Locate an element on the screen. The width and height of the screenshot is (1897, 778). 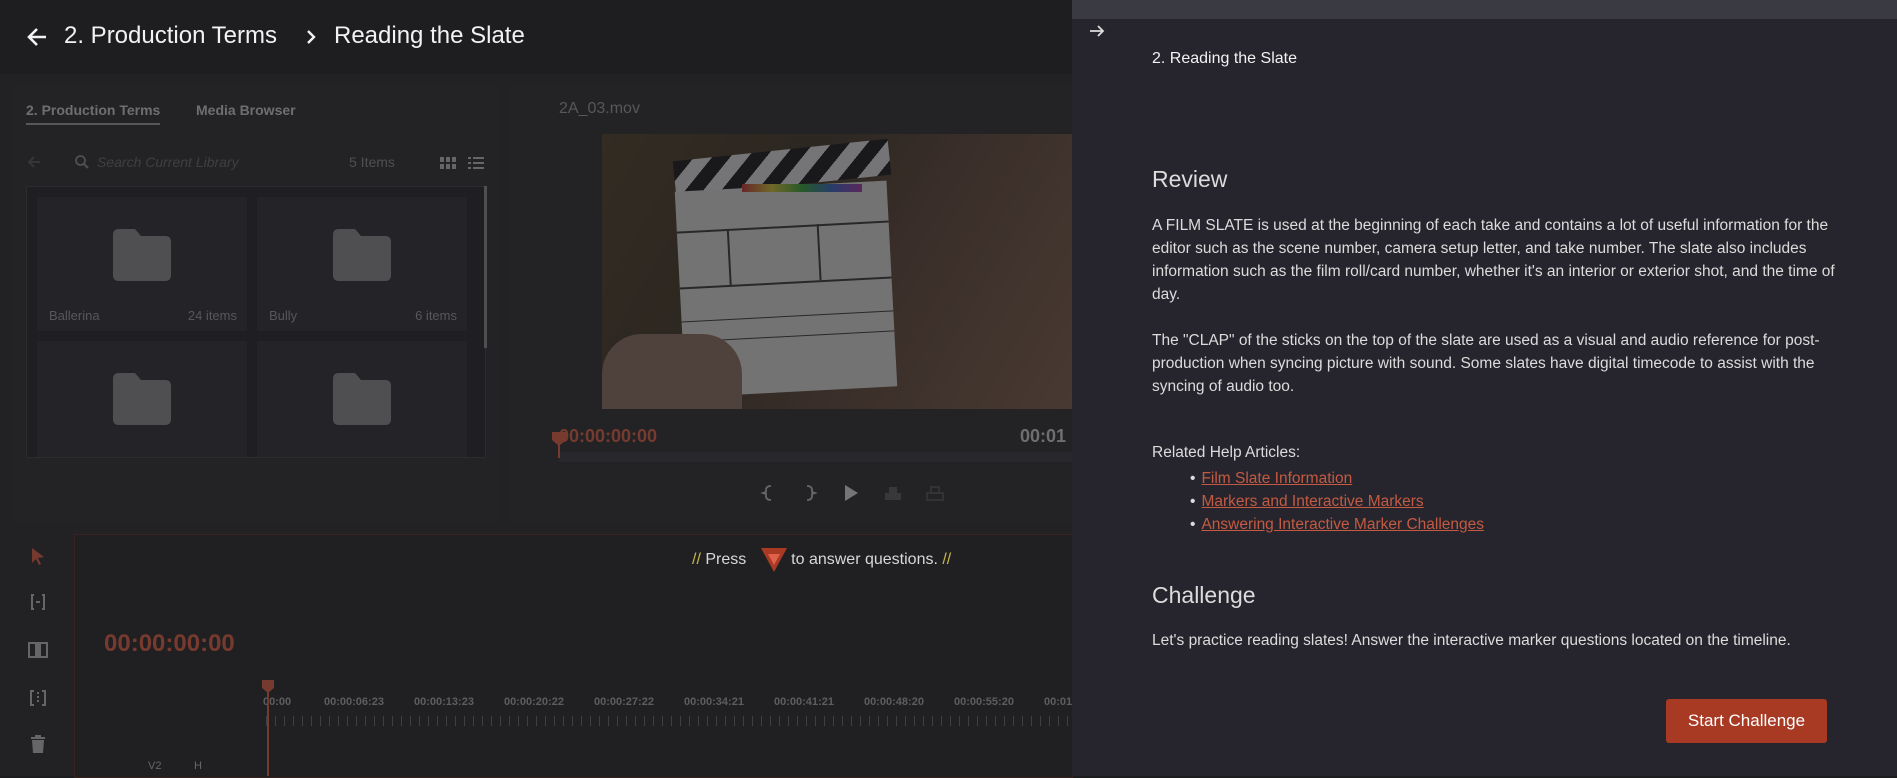
video-frame is located at coordinates (837, 271).